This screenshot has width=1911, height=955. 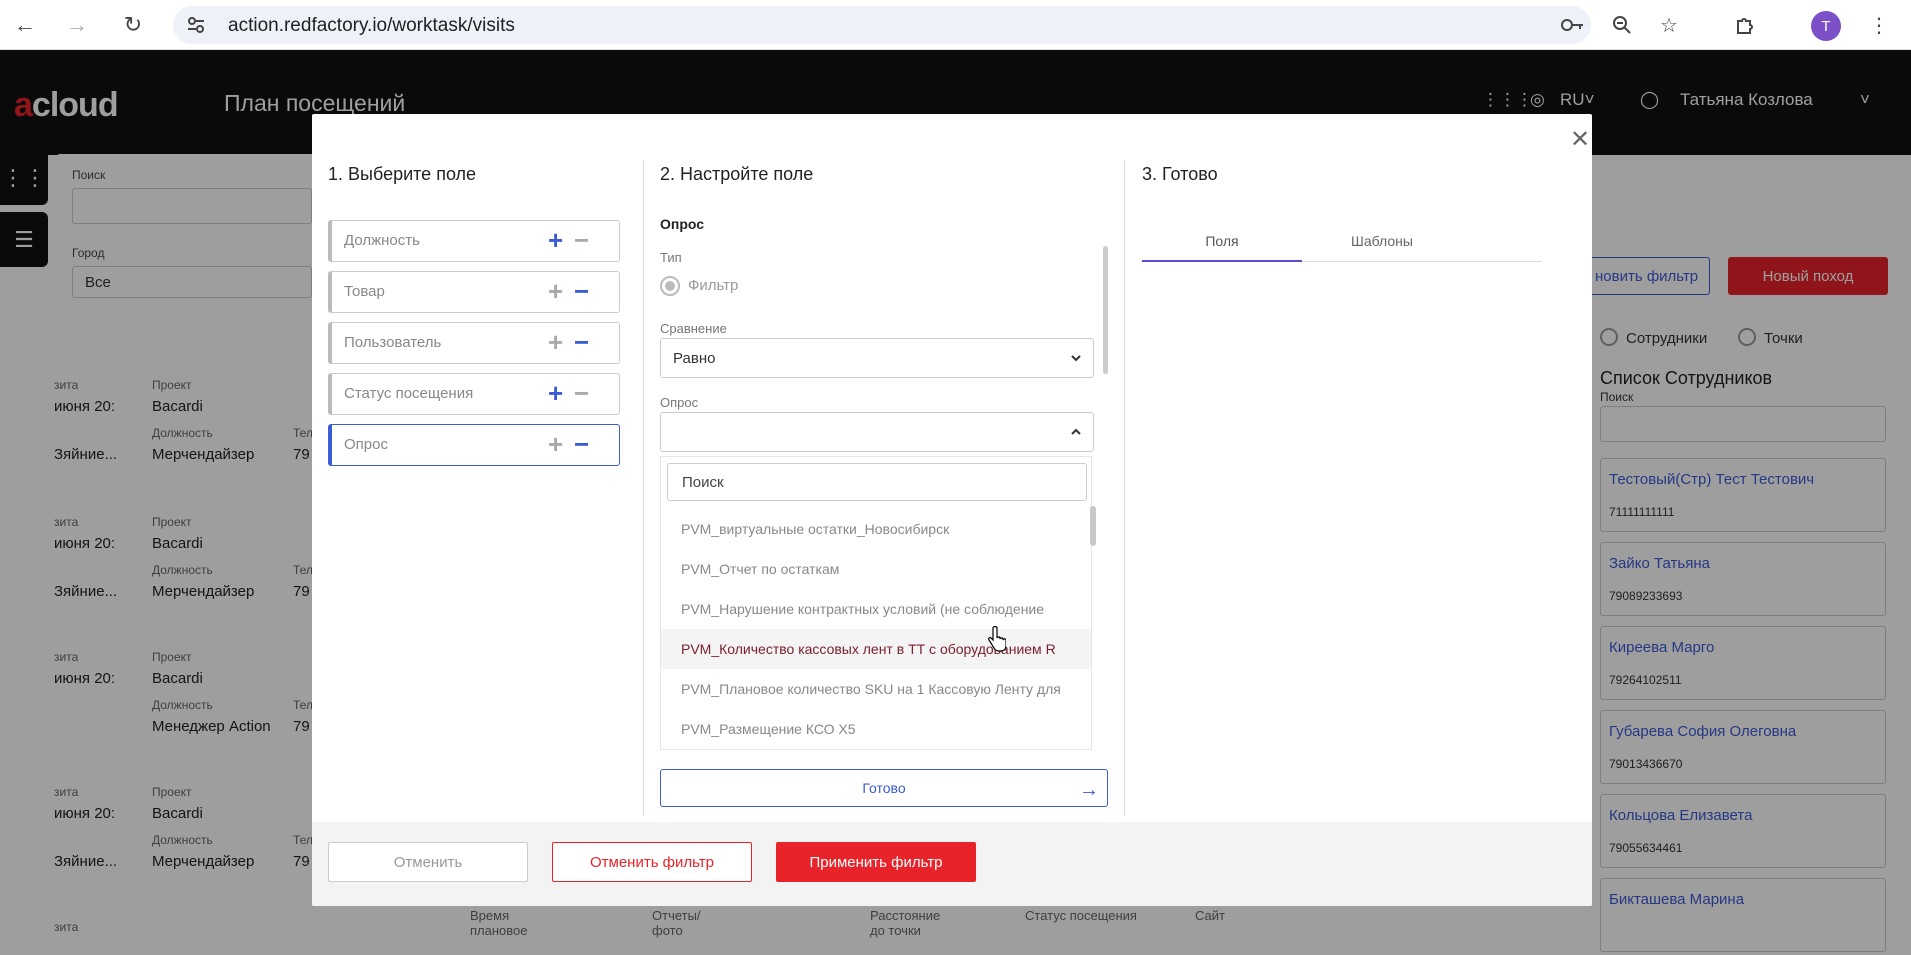 I want to click on step2-title: 2. Настройте поле, so click(x=737, y=174).